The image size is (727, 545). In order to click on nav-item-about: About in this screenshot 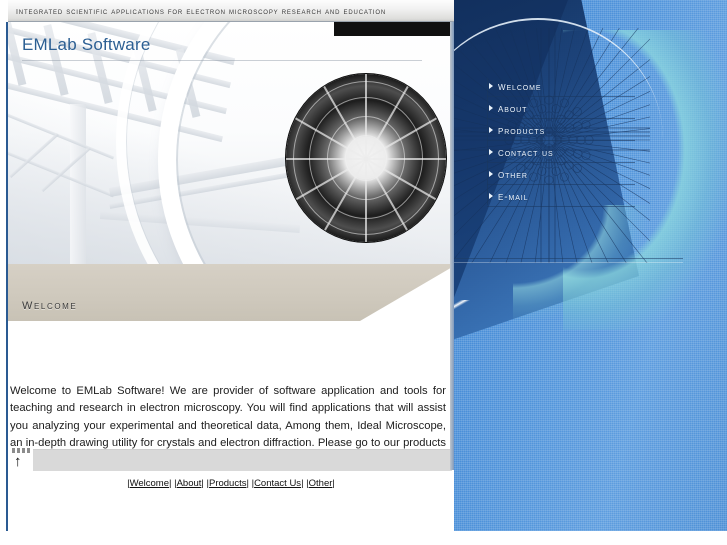, I will do `click(561, 108)`.